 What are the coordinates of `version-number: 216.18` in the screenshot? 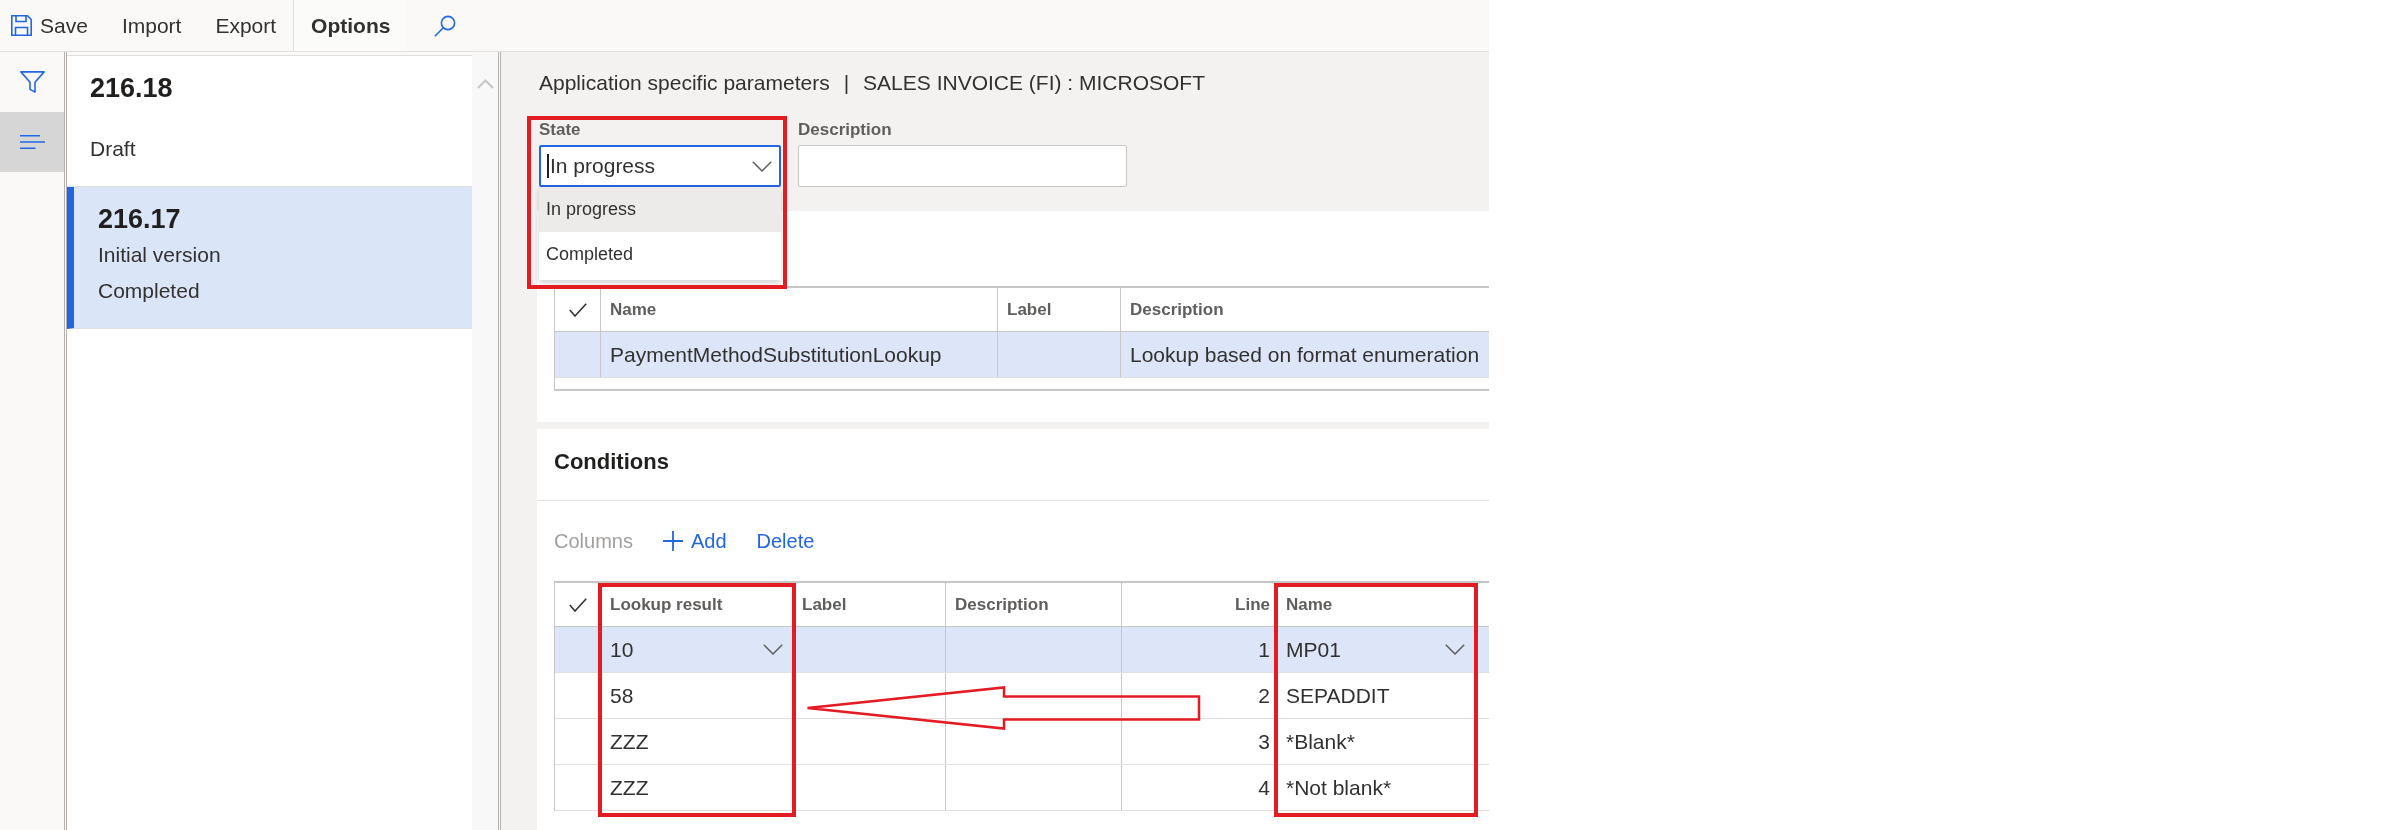 It's located at (131, 88).